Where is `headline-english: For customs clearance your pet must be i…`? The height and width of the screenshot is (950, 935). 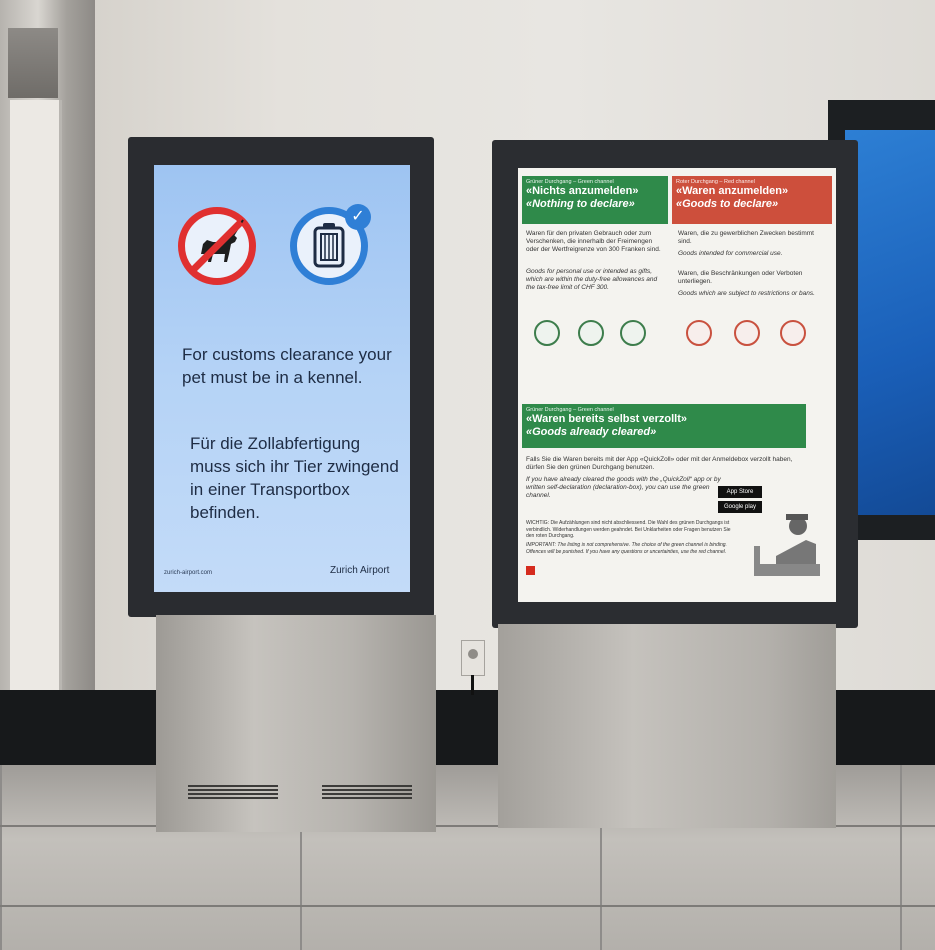 headline-english: For customs clearance your pet must be i… is located at coordinates (287, 366).